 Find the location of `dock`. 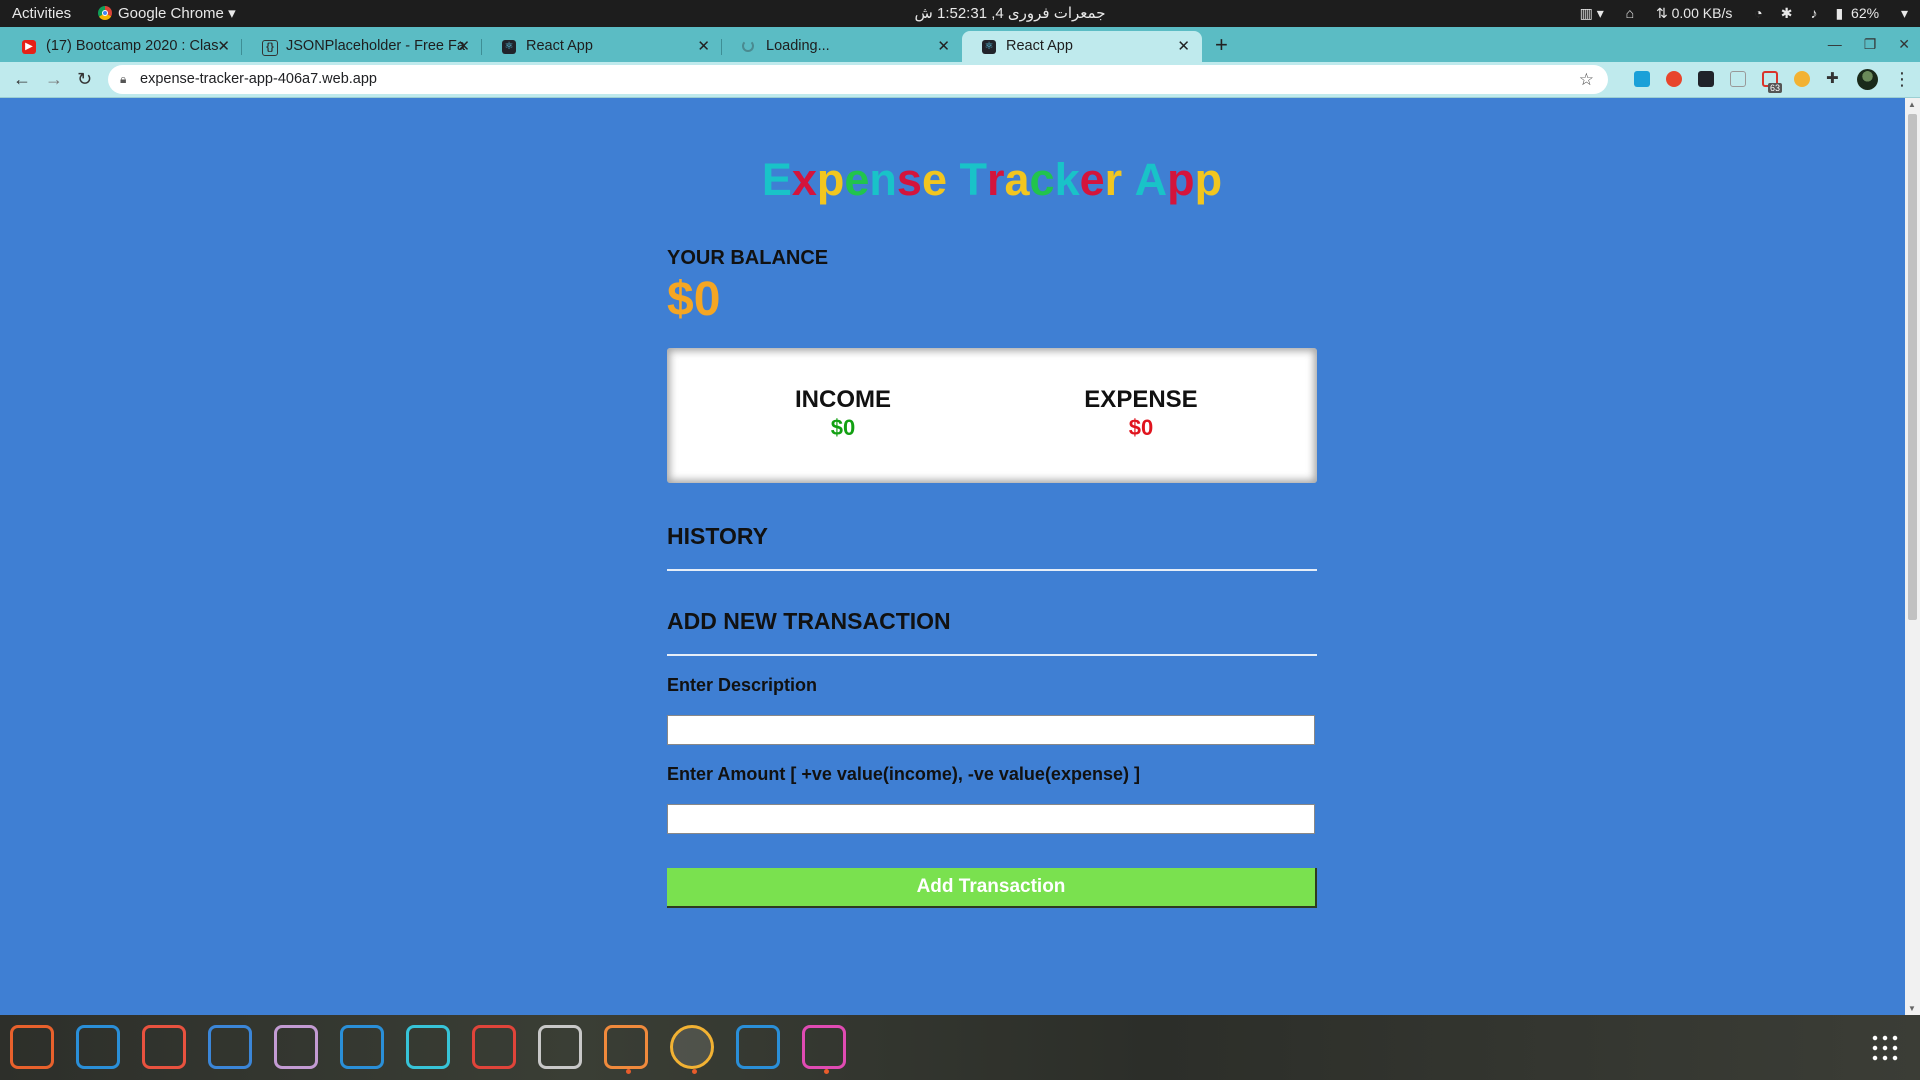

dock is located at coordinates (960, 1047).